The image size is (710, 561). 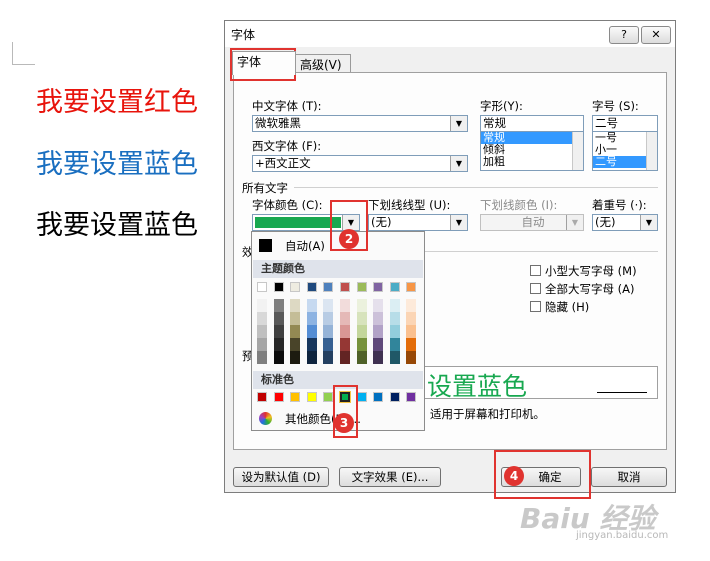 What do you see at coordinates (117, 161) in the screenshot?
I see `doc-line-blue: 我要设置蓝色` at bounding box center [117, 161].